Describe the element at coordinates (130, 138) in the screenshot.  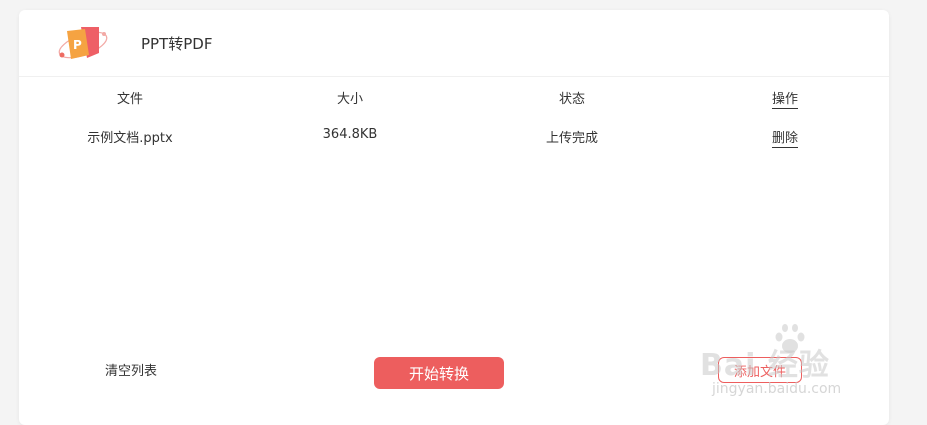
I see `file-name-cell: 示例文档.pptx` at that location.